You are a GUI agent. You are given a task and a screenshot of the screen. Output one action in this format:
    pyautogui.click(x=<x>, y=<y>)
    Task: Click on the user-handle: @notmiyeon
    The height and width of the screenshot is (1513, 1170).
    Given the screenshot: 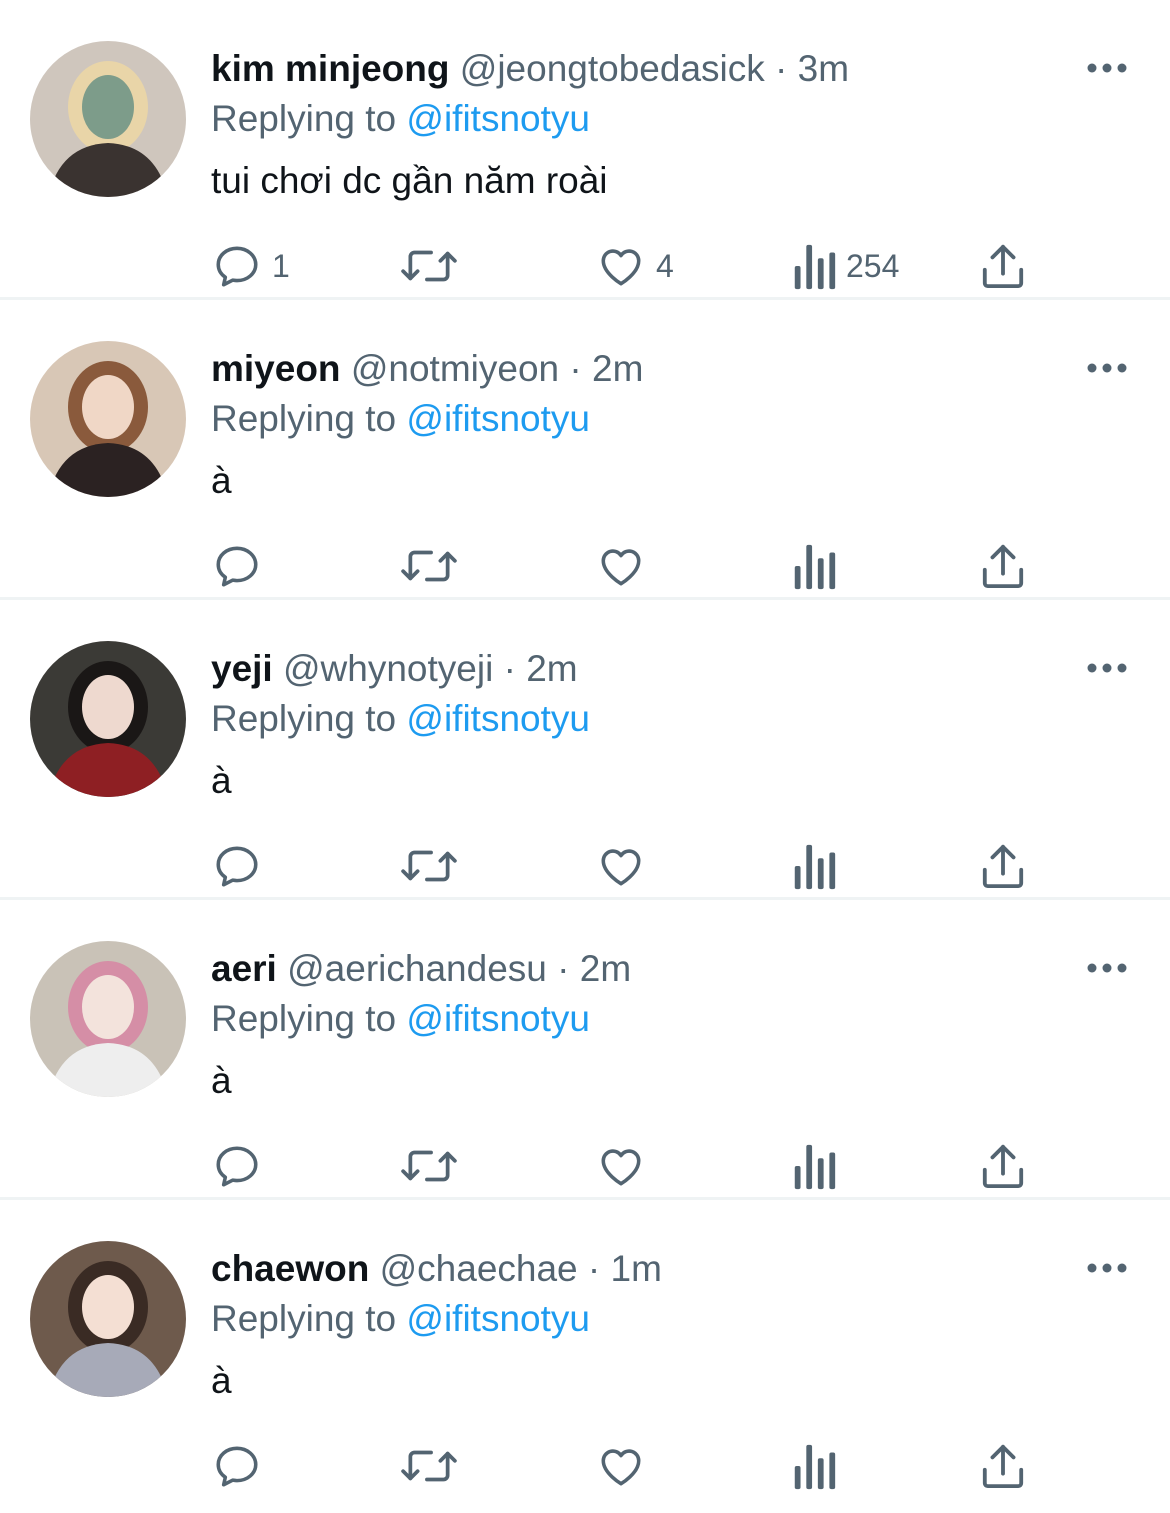 What is the action you would take?
    pyautogui.click(x=455, y=368)
    